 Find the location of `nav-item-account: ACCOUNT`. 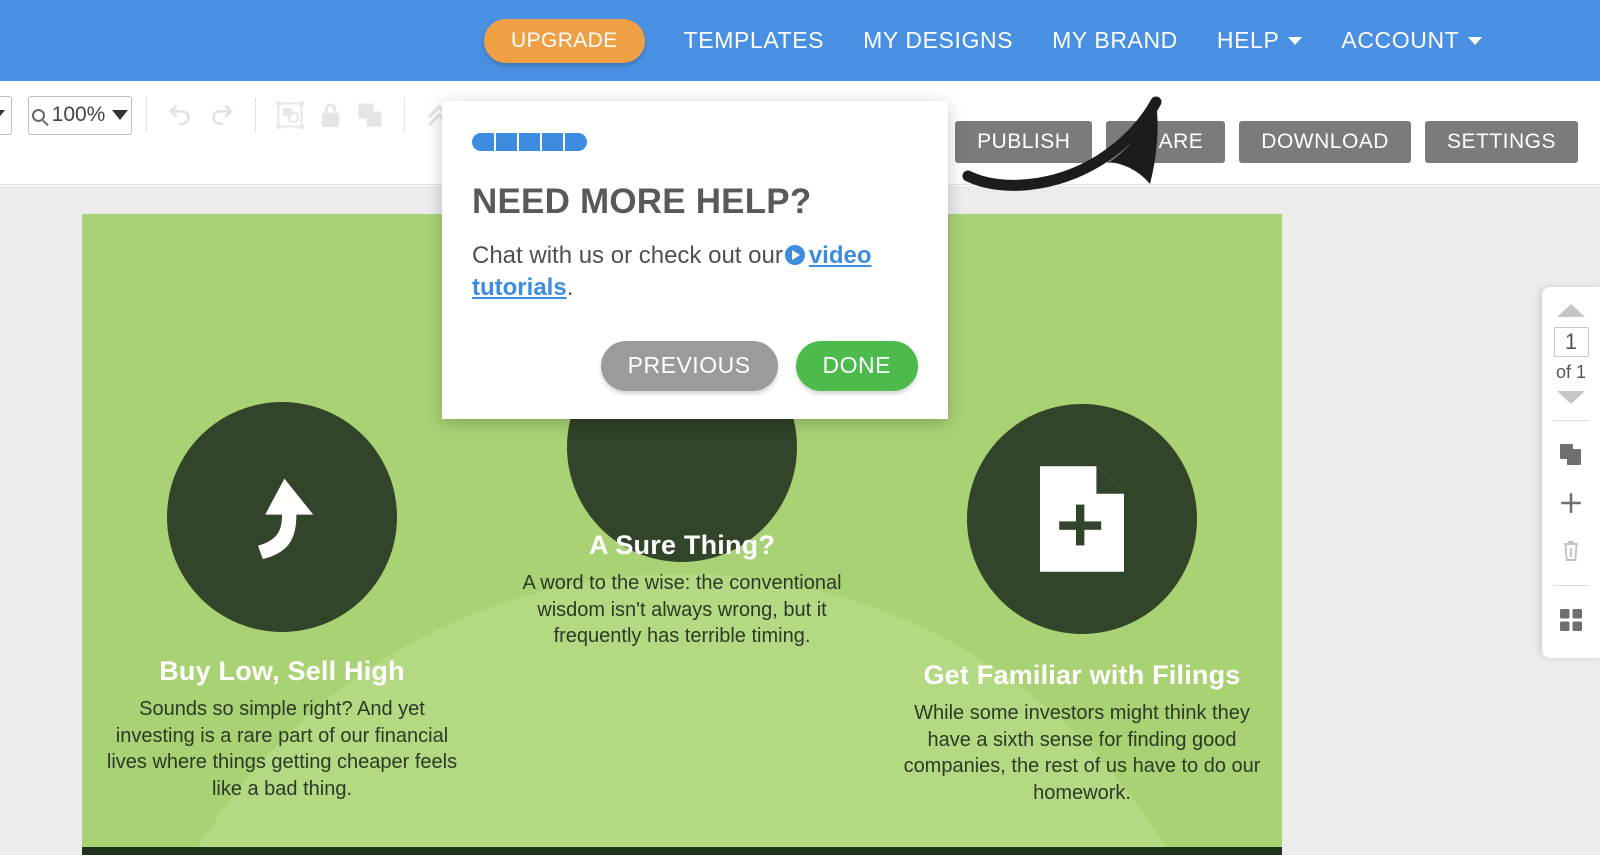

nav-item-account: ACCOUNT is located at coordinates (1412, 40).